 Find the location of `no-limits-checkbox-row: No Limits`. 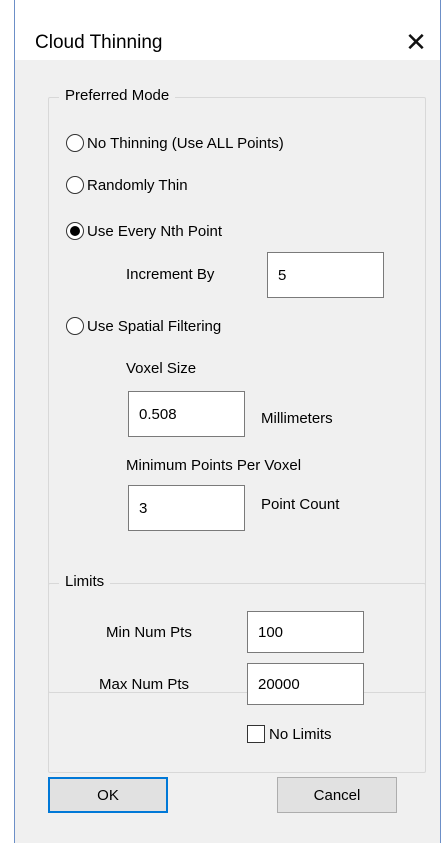

no-limits-checkbox-row: No Limits is located at coordinates (289, 734).